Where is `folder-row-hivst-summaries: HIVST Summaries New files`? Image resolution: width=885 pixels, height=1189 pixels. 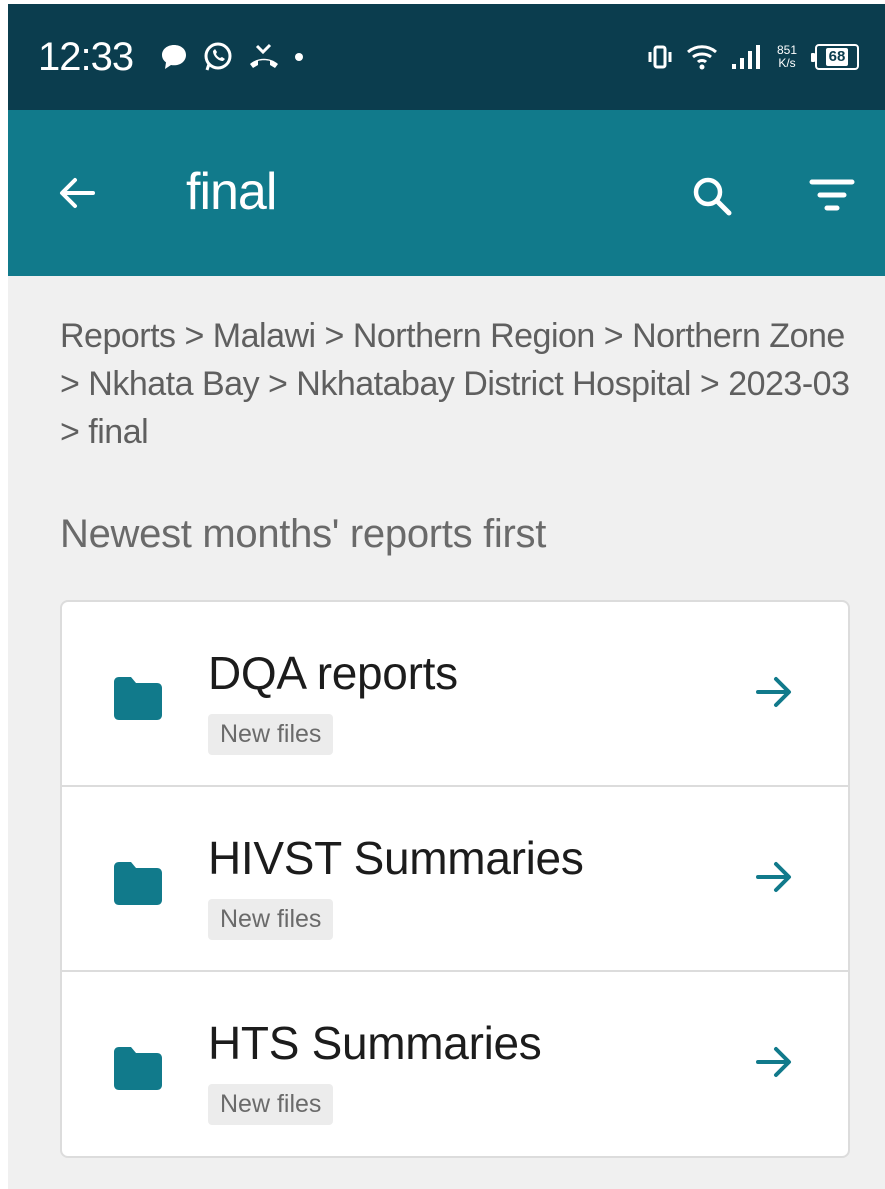
folder-row-hivst-summaries: HIVST Summaries New files is located at coordinates (455, 879).